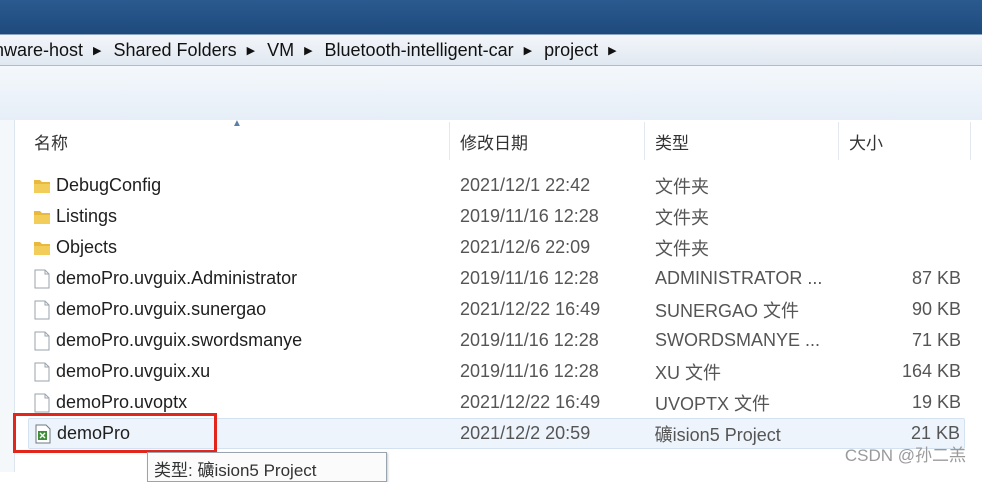  I want to click on file-row: Objects 2021/12/6 22:09 文件夹, so click(496, 247).